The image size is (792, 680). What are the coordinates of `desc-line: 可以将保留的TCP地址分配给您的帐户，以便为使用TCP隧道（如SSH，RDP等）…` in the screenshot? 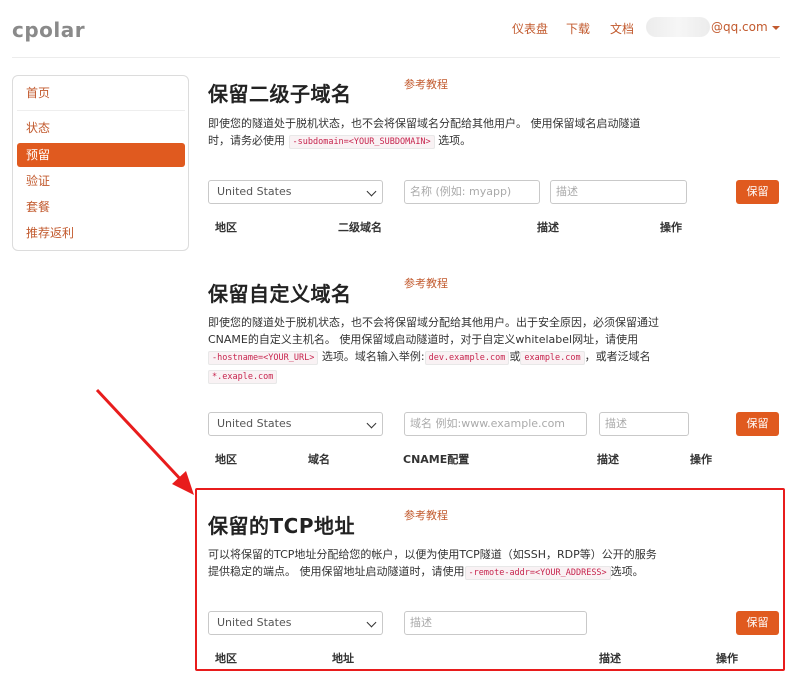 It's located at (432, 554).